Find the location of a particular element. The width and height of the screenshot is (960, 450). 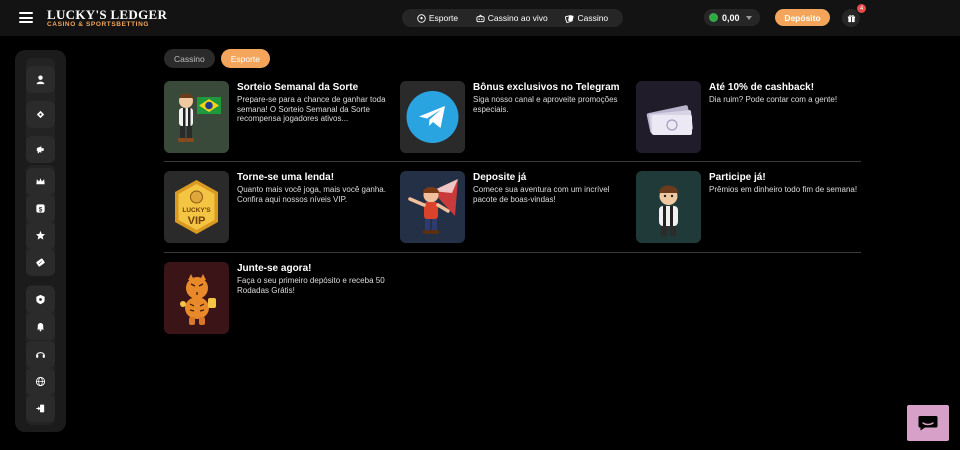

cards-icon is located at coordinates (569, 18).